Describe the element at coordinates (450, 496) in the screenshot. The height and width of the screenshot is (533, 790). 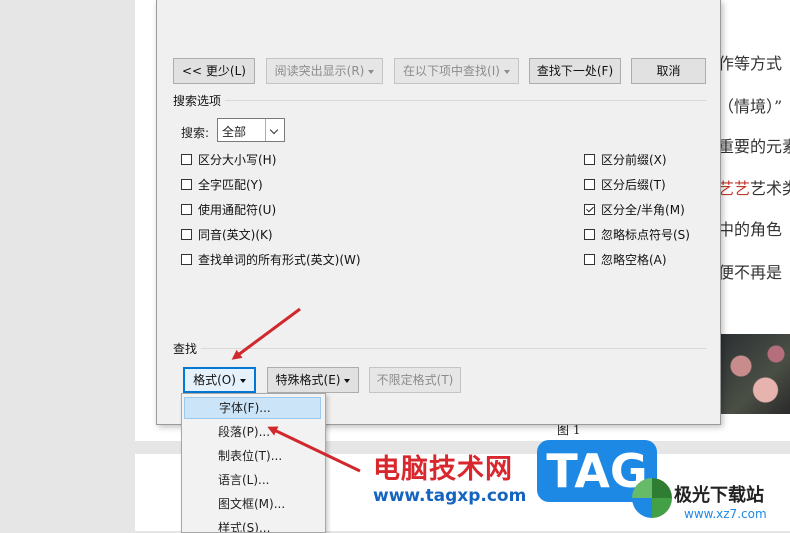
I see `watermark-url: www.tagxp.com` at that location.